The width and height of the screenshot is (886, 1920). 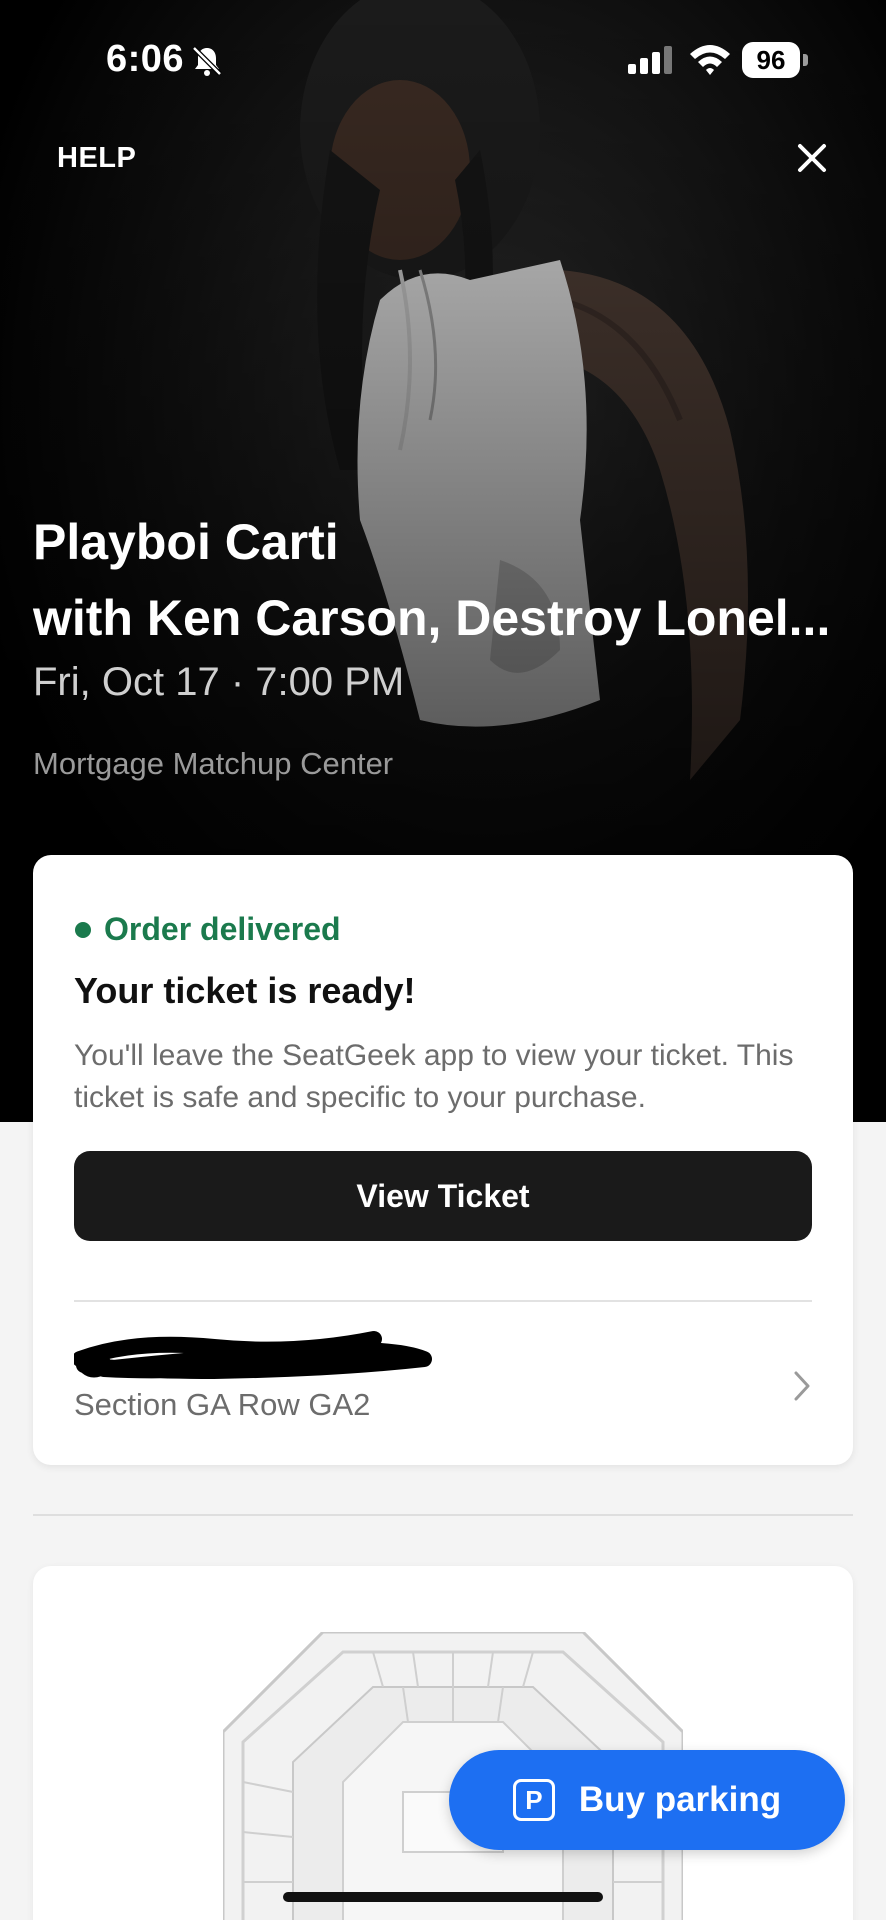 I want to click on ticket-ready-heading: Your ticket is ready!, so click(x=245, y=990).